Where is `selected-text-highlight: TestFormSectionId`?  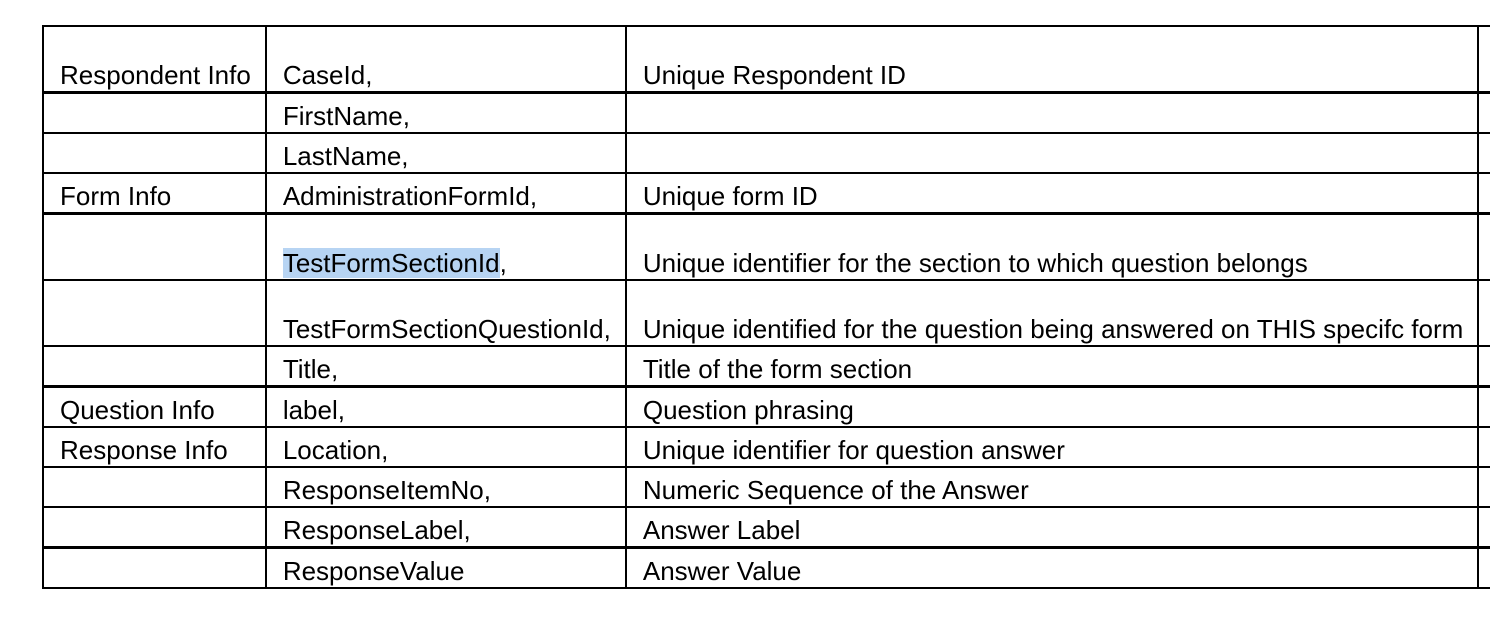 selected-text-highlight: TestFormSectionId is located at coordinates (391, 263).